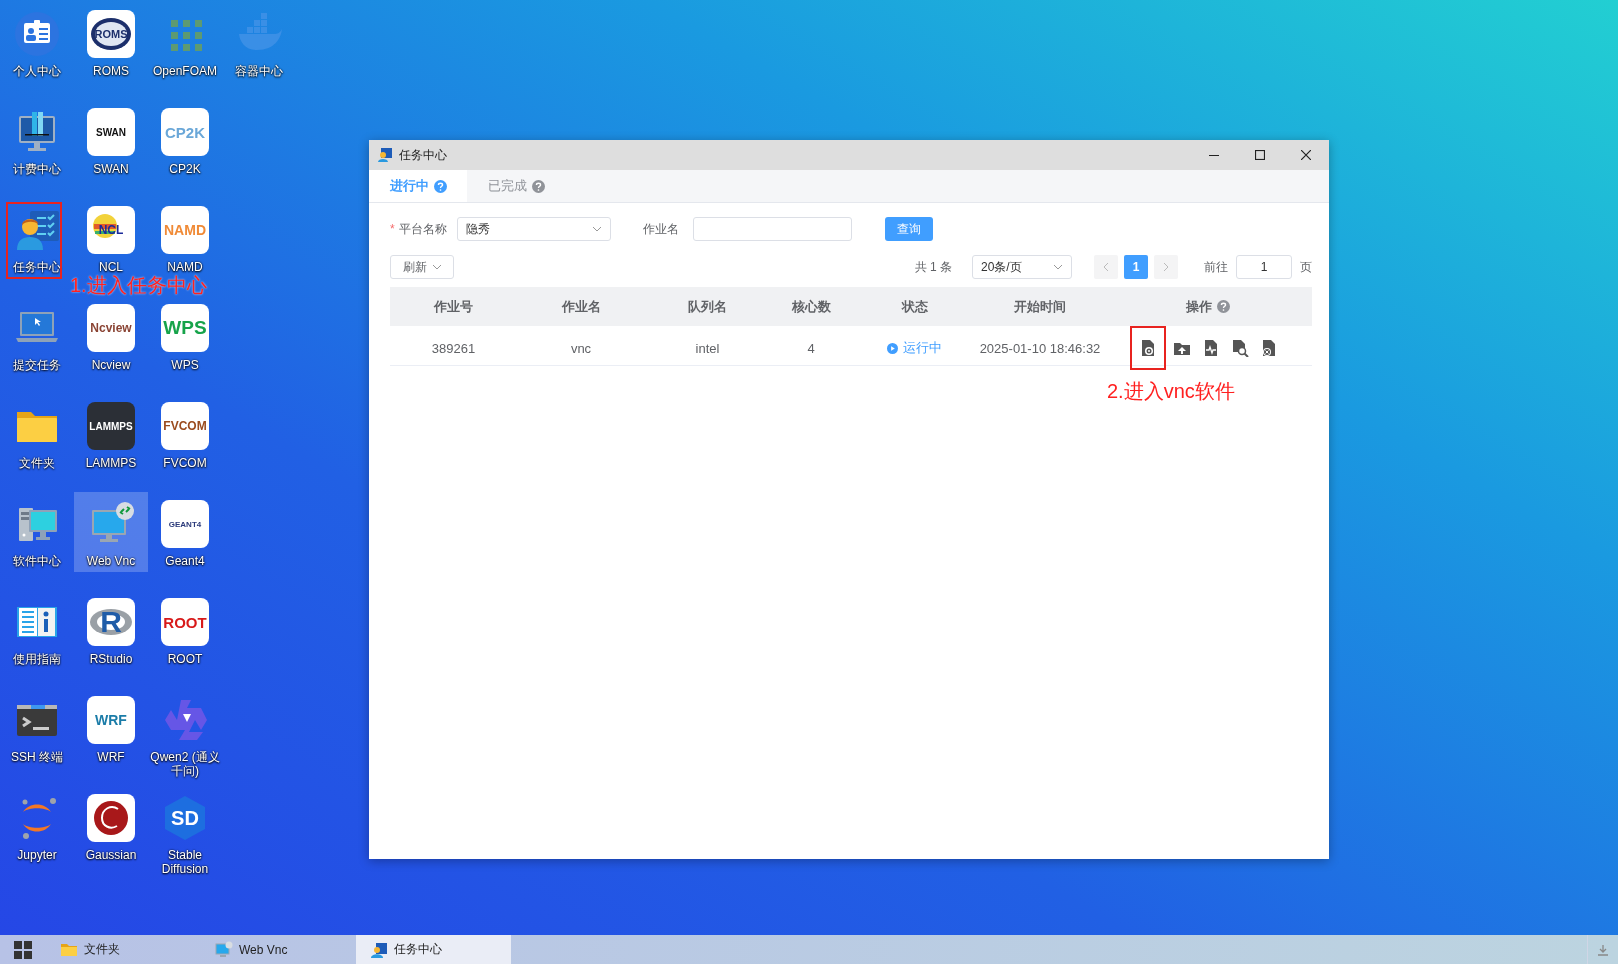 This screenshot has width=1618, height=964. What do you see at coordinates (1240, 348) in the screenshot?
I see `file-search-icon` at bounding box center [1240, 348].